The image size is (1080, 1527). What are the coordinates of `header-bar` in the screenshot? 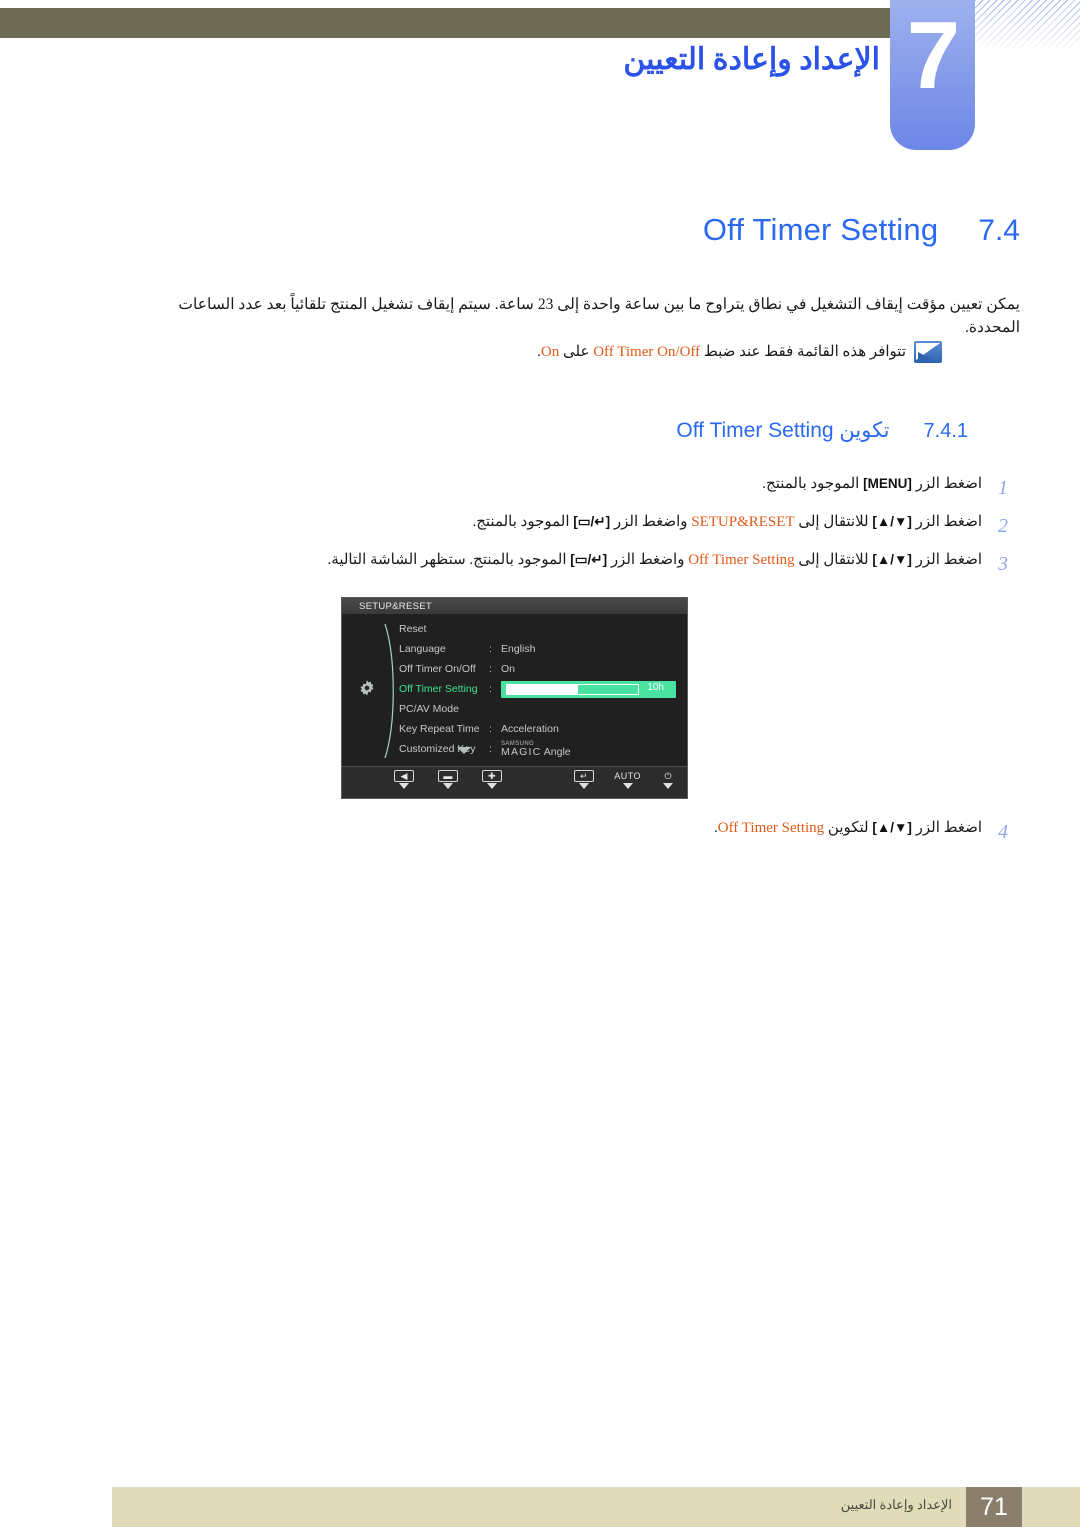 It's located at (445, 23).